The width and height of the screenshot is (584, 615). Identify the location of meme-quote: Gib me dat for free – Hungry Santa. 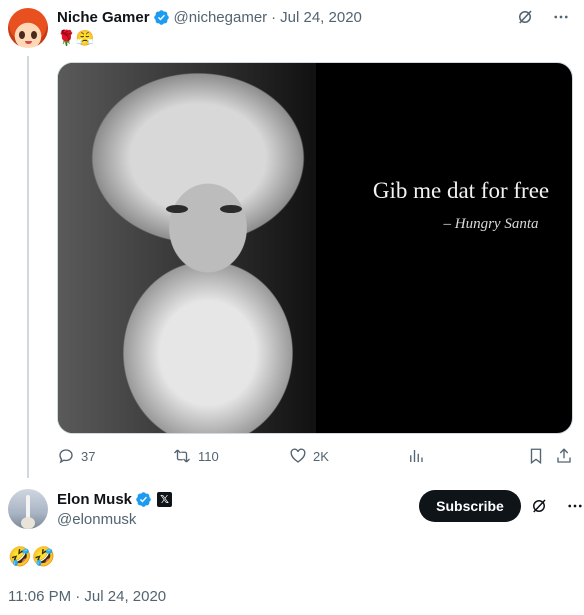
(445, 205).